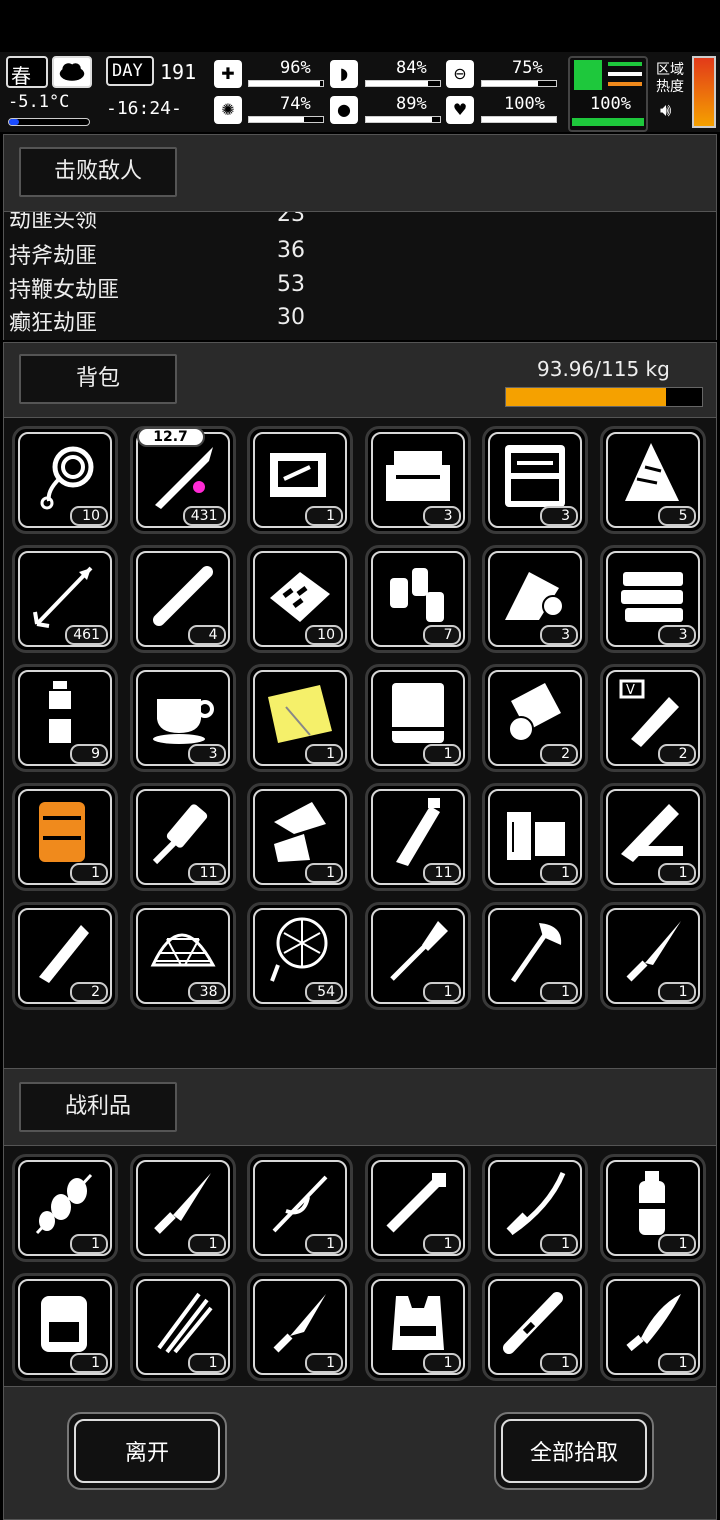 The width and height of the screenshot is (720, 1520). Describe the element at coordinates (182, 956) in the screenshot. I see `inventory-slot: 38` at that location.